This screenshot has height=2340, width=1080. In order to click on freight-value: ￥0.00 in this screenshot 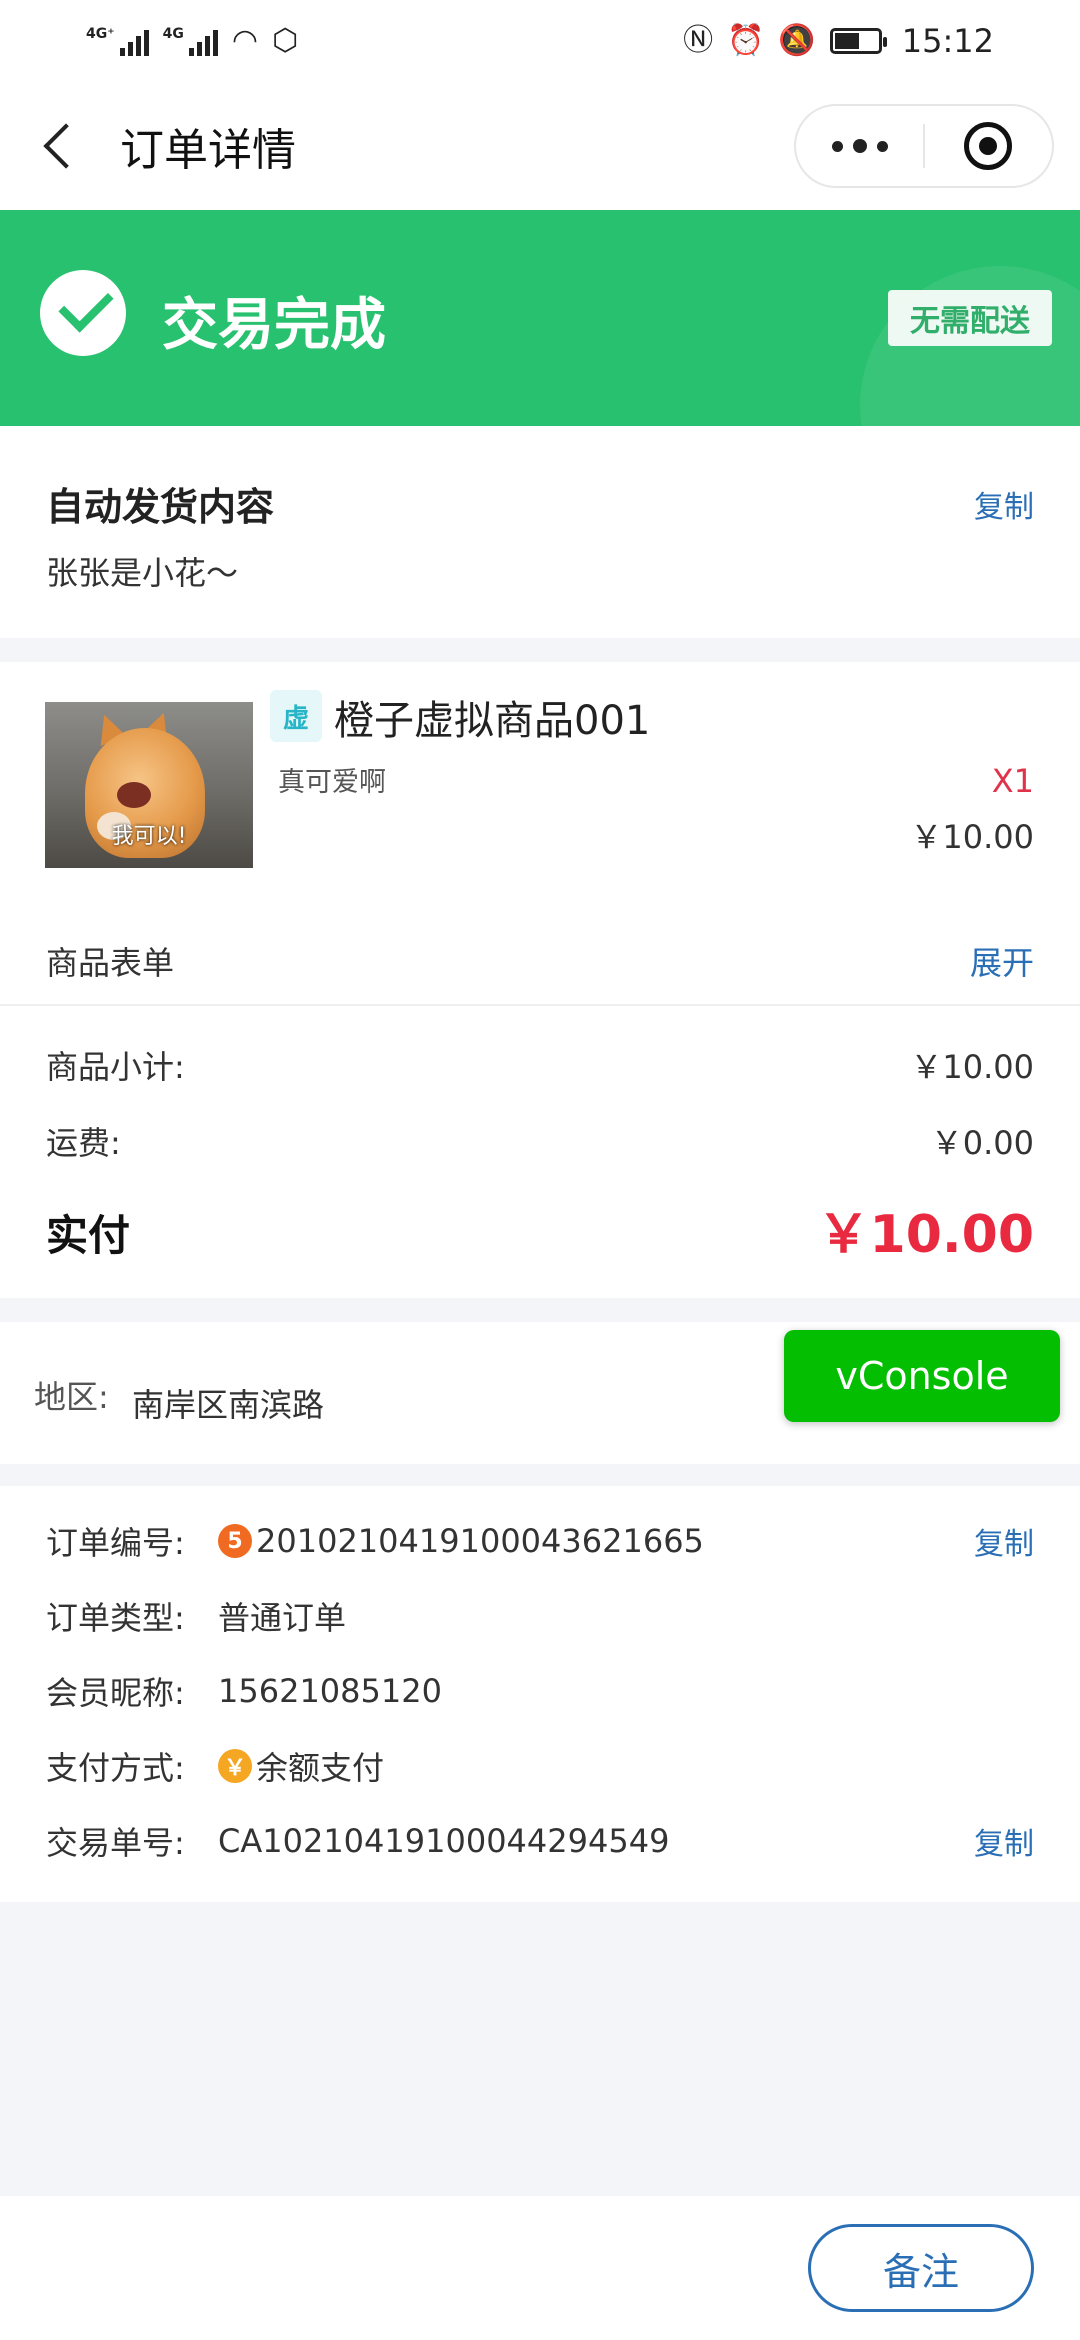, I will do `click(982, 1143)`.